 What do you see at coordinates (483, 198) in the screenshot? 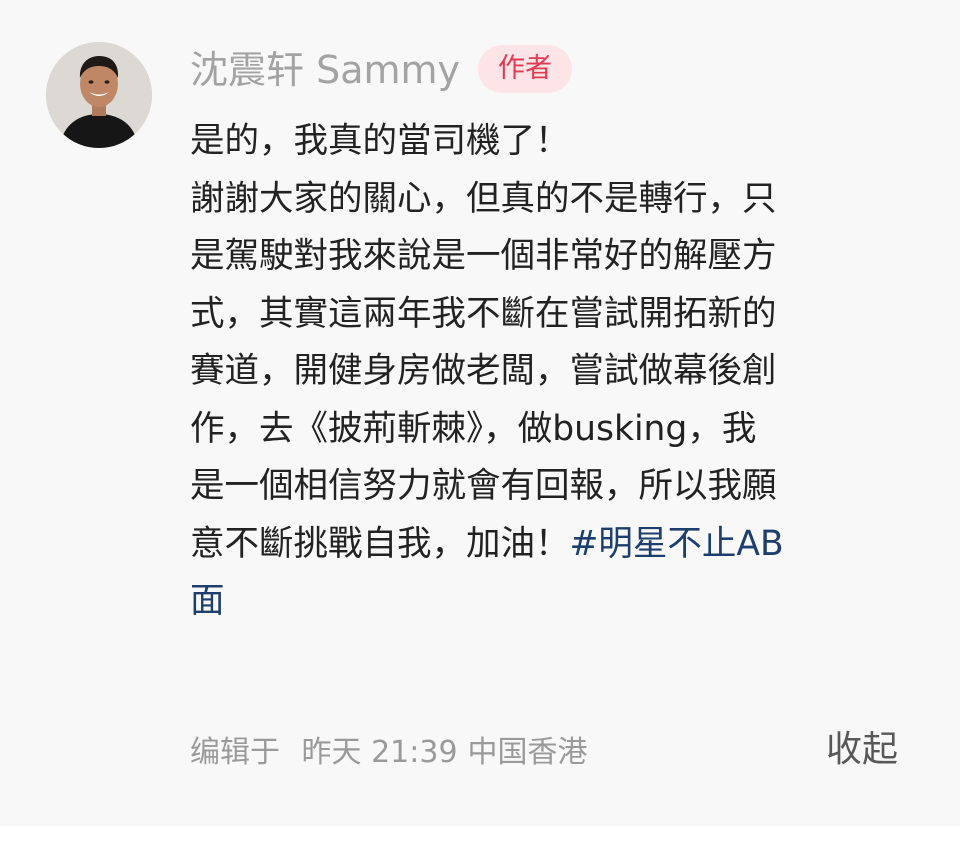
I see `content-line: 謝謝大家的關心，但真的不是轉行，只` at bounding box center [483, 198].